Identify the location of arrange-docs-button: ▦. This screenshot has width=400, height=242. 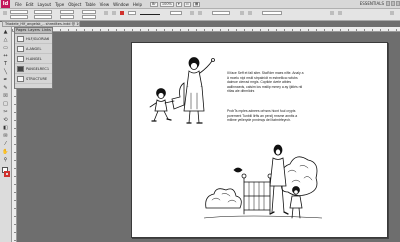
(196, 4).